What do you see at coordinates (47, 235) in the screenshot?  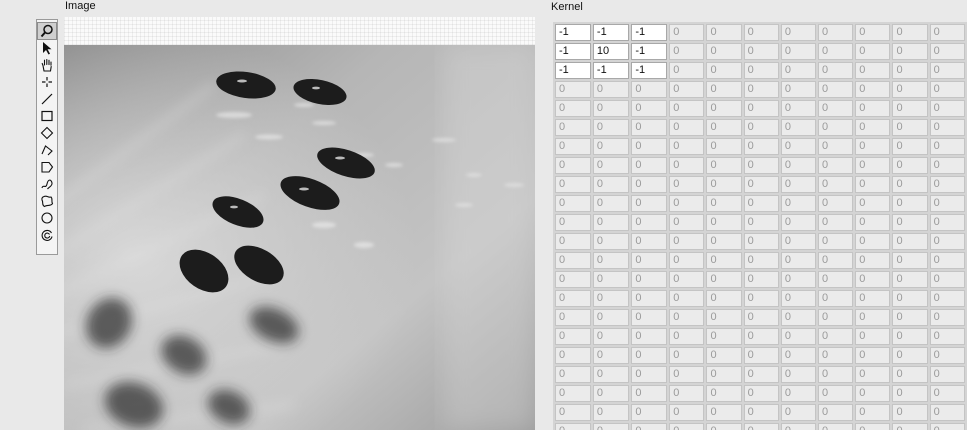 I see `annulus-tool` at bounding box center [47, 235].